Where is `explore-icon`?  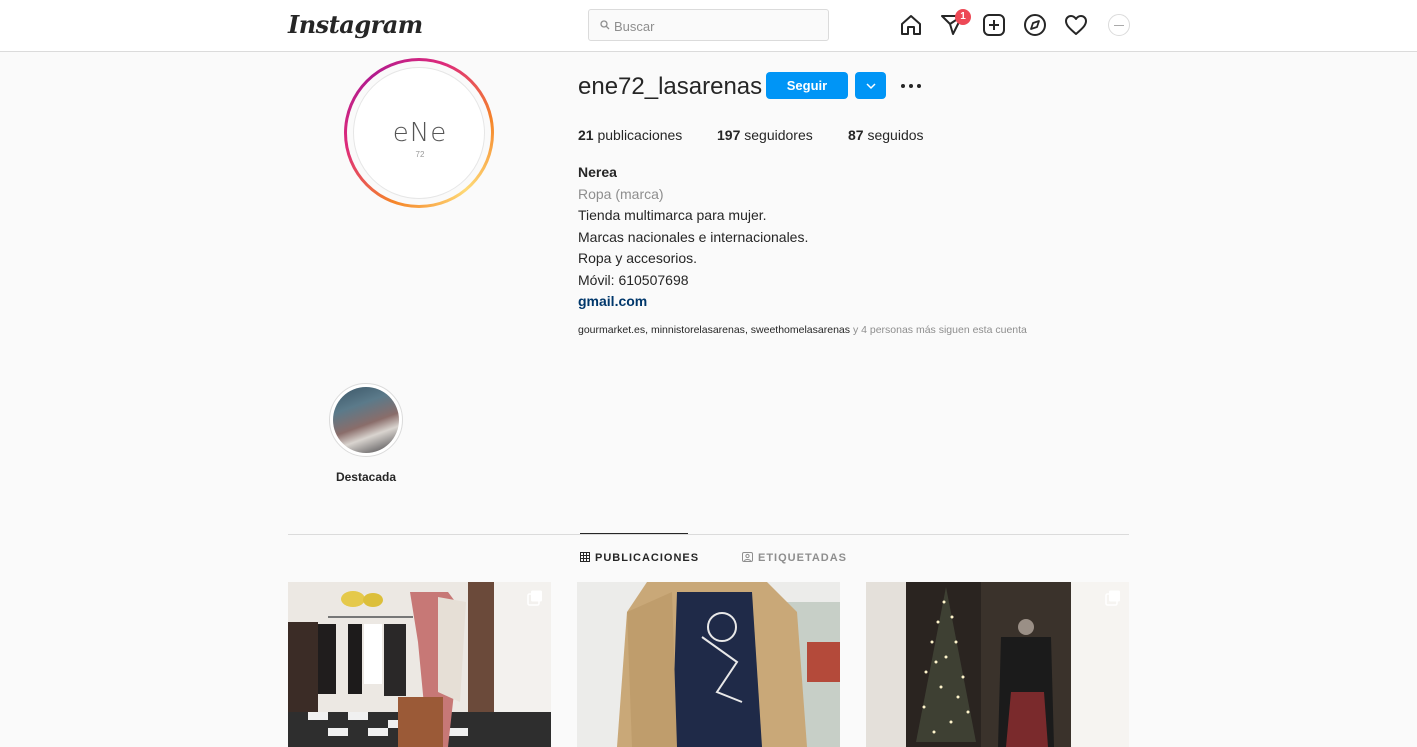
explore-icon is located at coordinates (1035, 25).